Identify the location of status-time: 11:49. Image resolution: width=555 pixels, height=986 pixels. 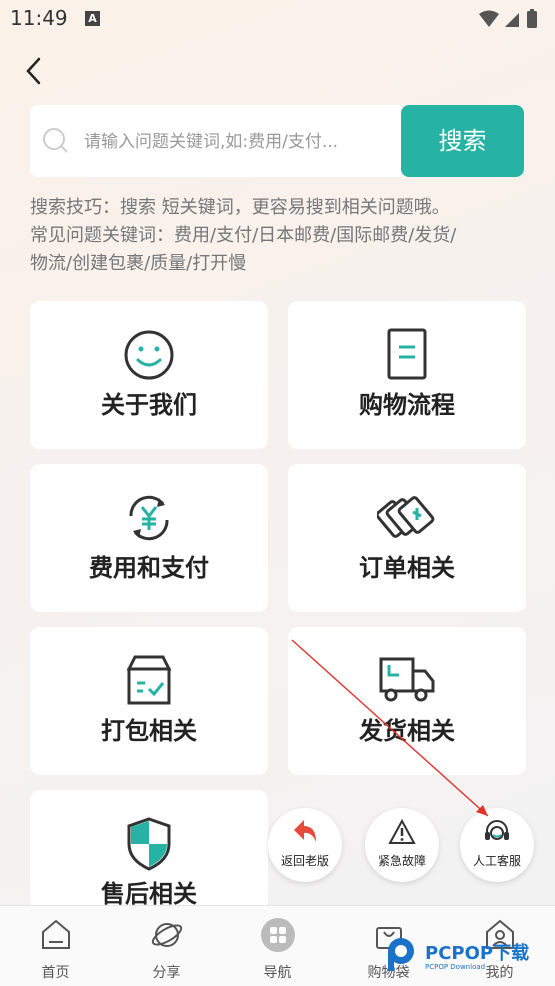
(39, 18).